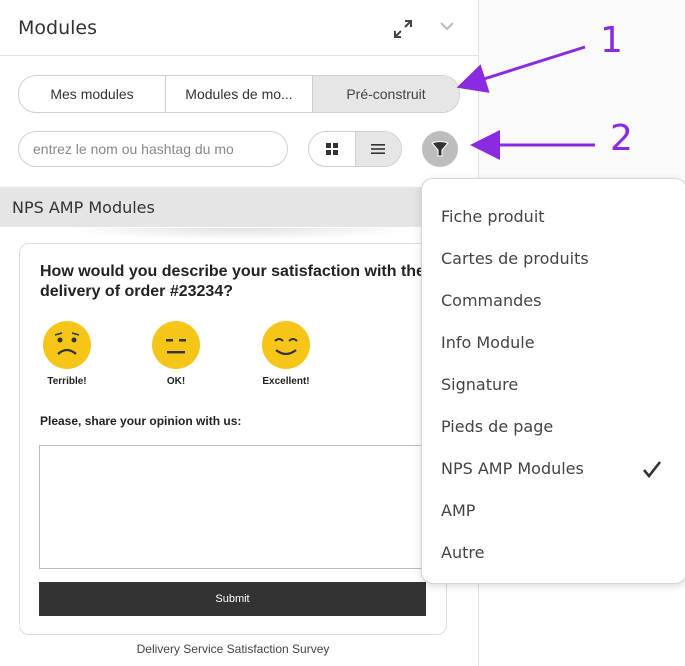 The image size is (685, 666). Describe the element at coordinates (611, 40) in the screenshot. I see `annotation-number-1: 1` at that location.